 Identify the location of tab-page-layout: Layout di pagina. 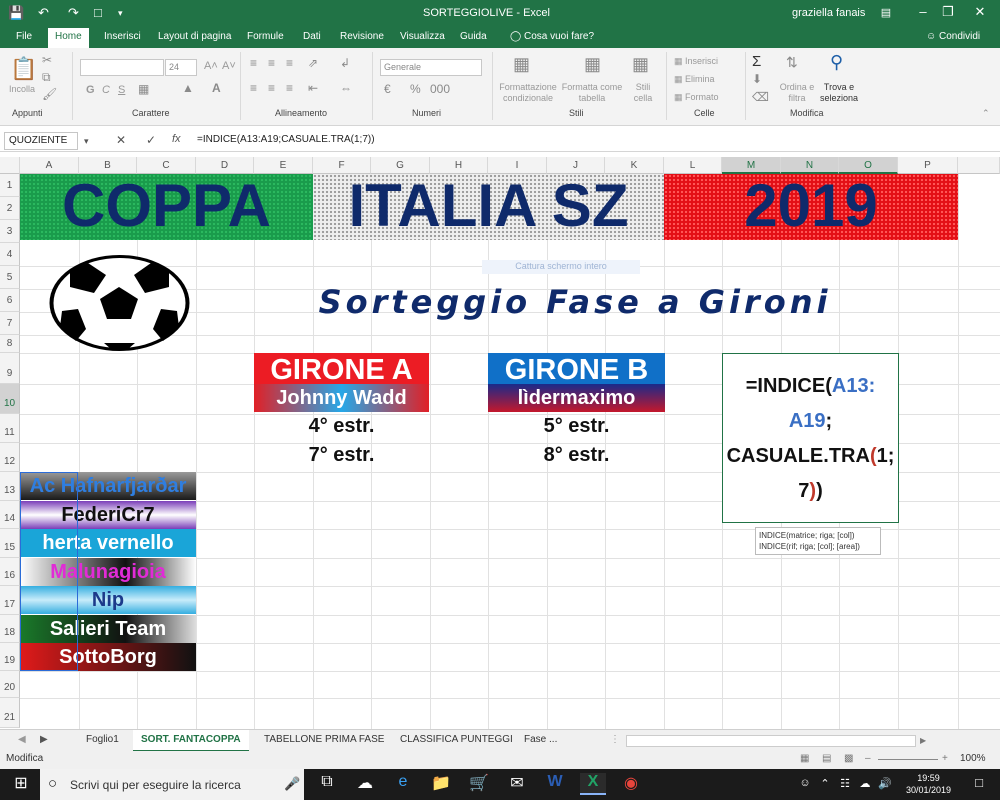
(194, 36).